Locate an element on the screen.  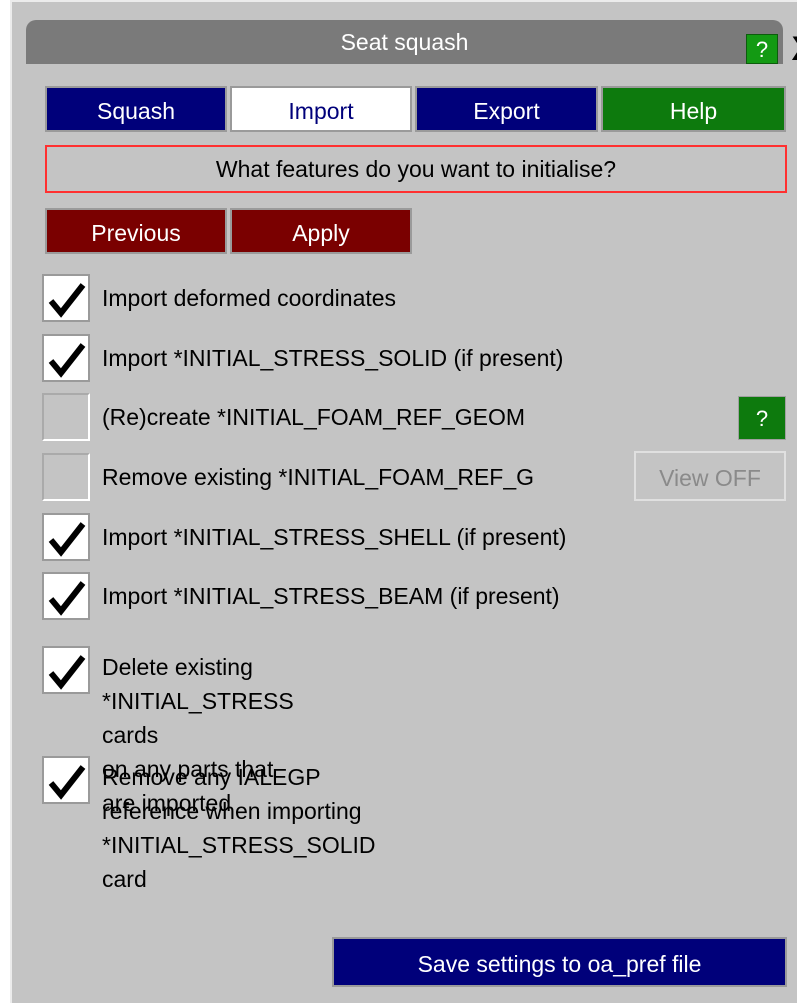
tab-squash: Squash is located at coordinates (136, 109).